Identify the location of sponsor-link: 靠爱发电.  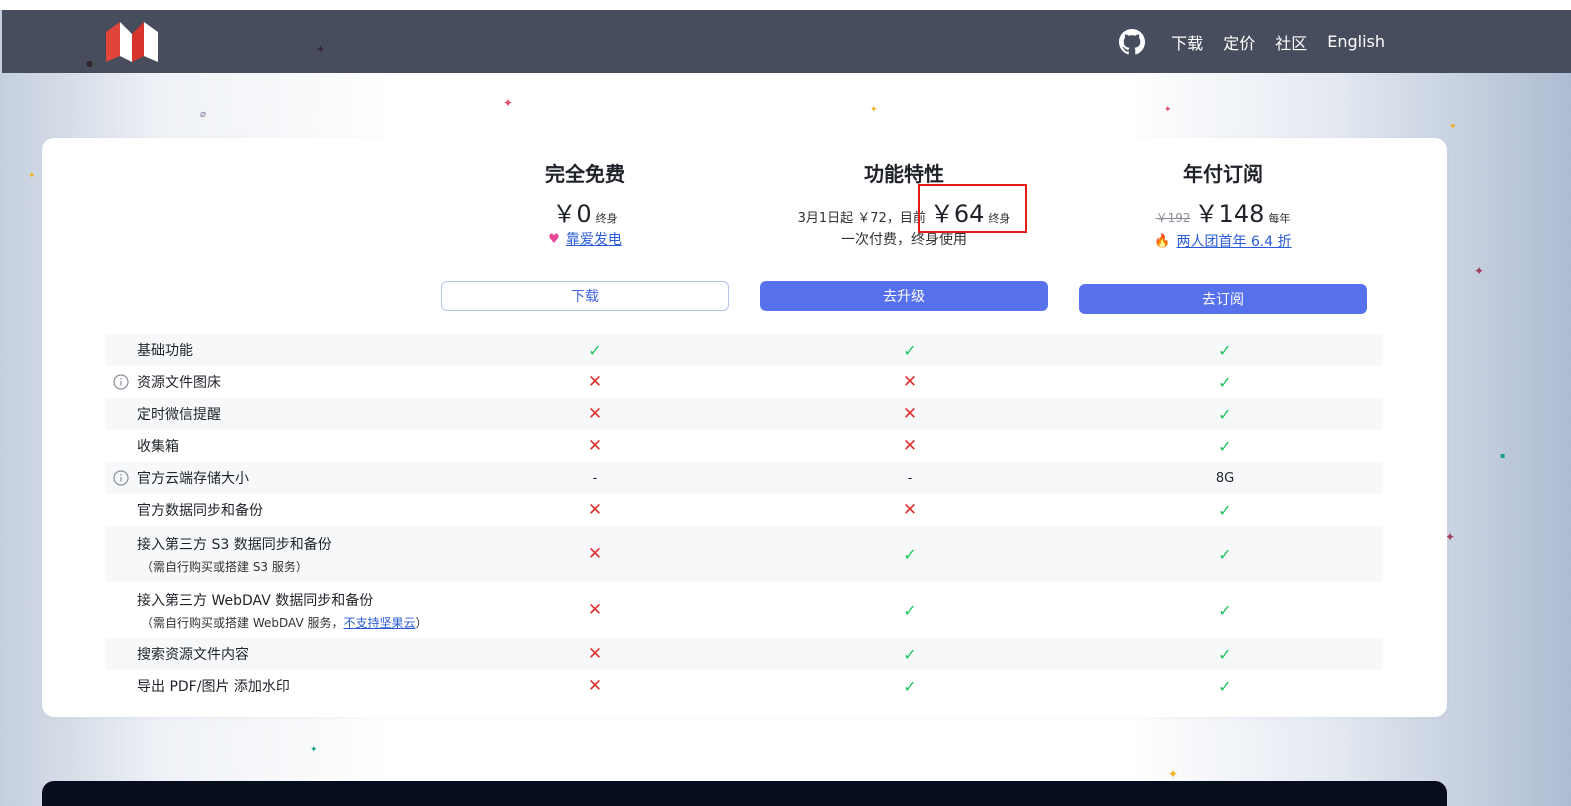
(594, 240).